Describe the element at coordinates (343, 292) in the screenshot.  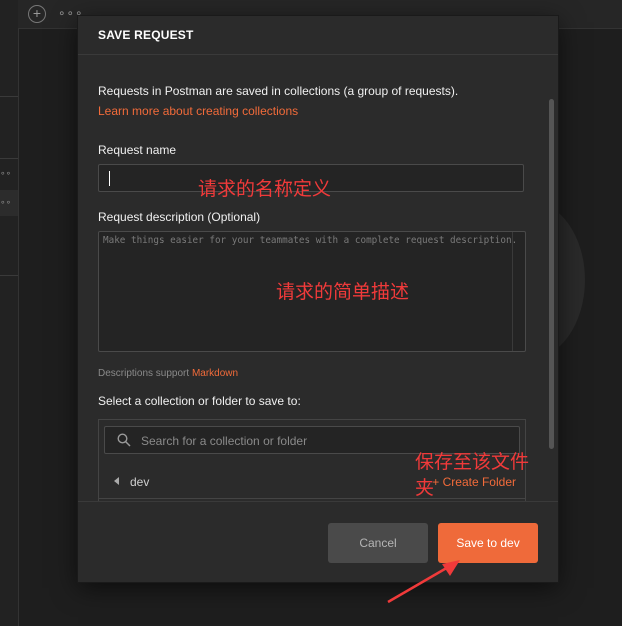
I see `annotation-request-description: 请求的简单描述` at that location.